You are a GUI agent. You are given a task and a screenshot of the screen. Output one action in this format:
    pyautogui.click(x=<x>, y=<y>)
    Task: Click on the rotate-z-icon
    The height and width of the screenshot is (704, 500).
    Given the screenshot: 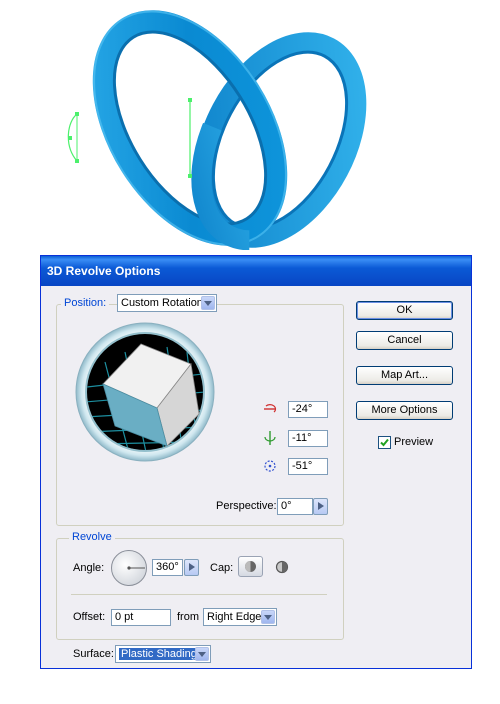 What is the action you would take?
    pyautogui.click(x=270, y=466)
    